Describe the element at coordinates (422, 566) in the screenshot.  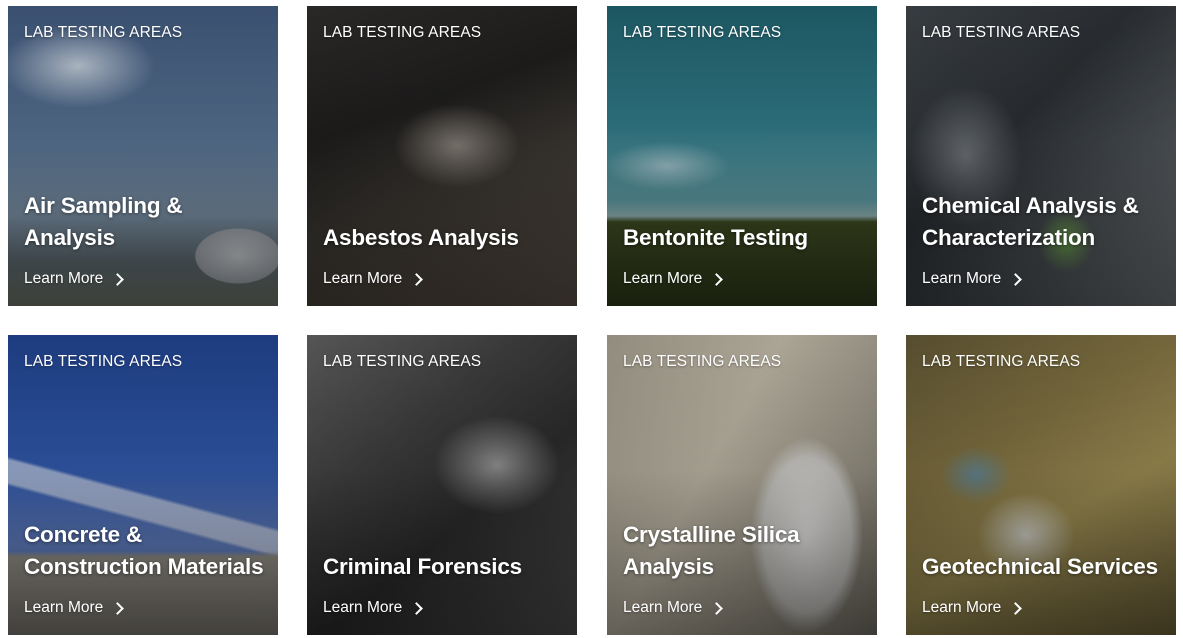
I see `card-title: Criminal Forensics` at that location.